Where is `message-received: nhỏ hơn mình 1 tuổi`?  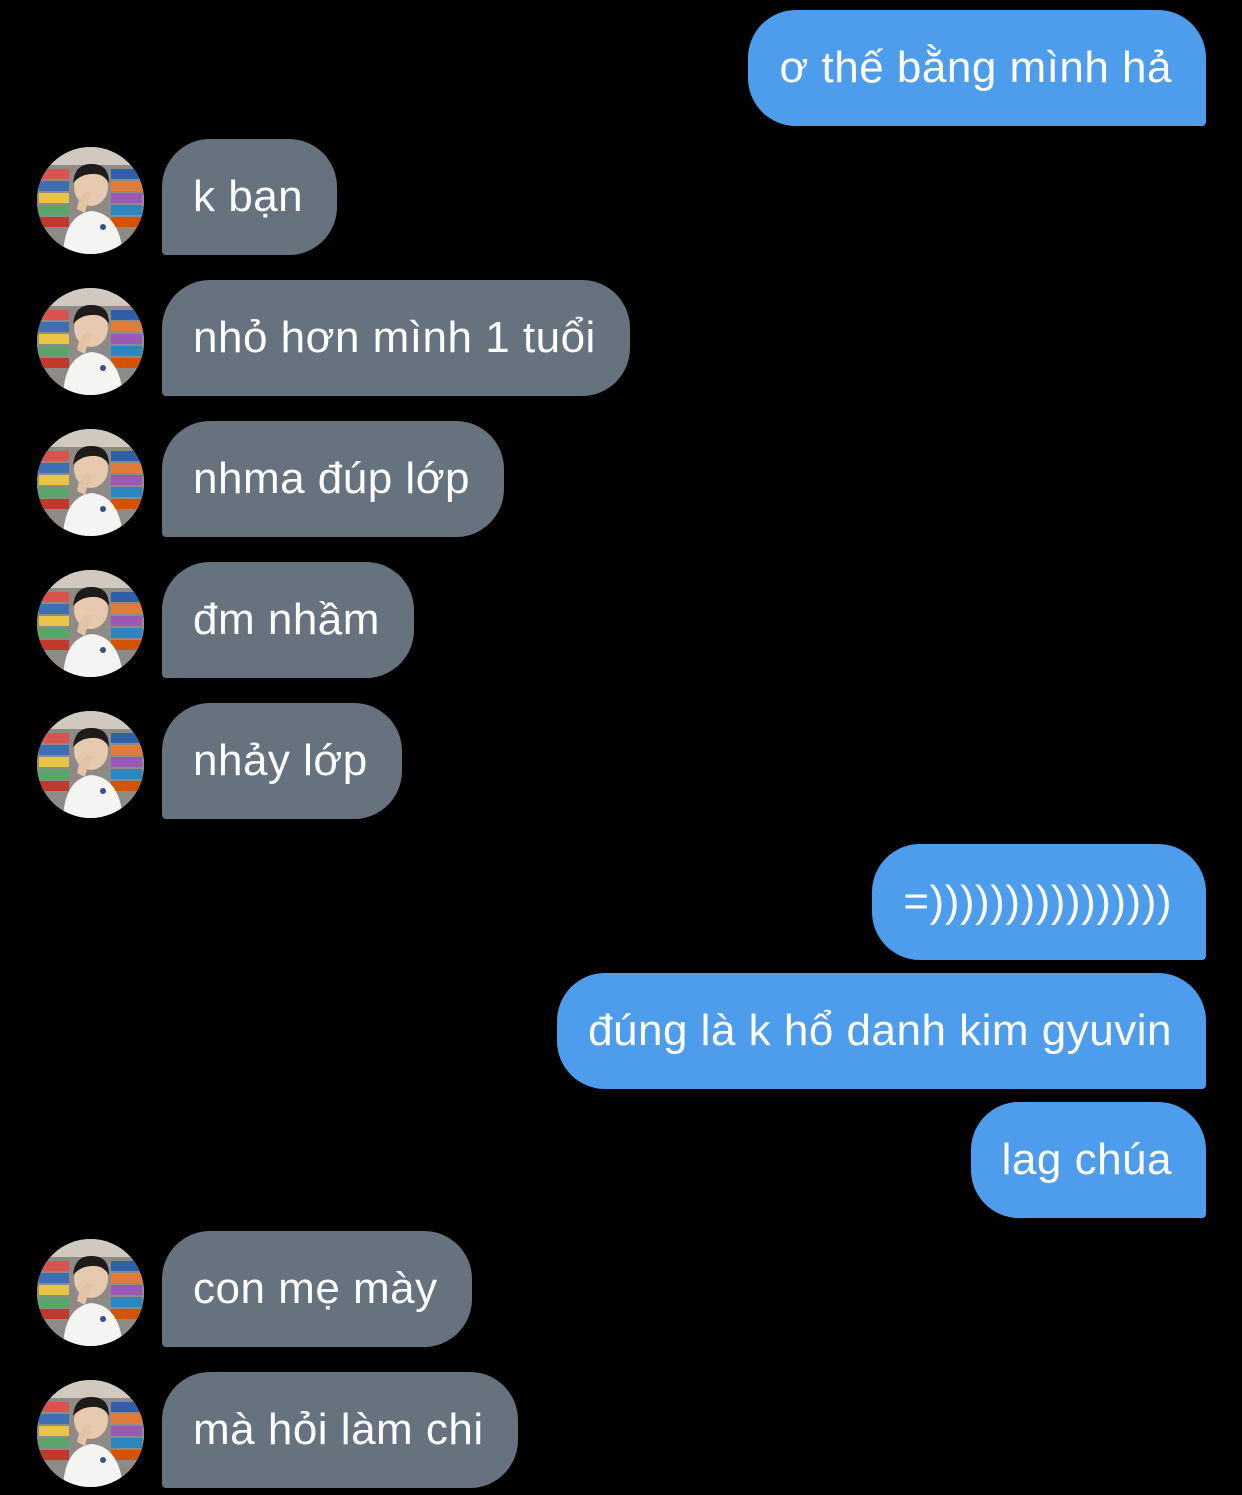 message-received: nhỏ hơn mình 1 tuổi is located at coordinates (621, 338).